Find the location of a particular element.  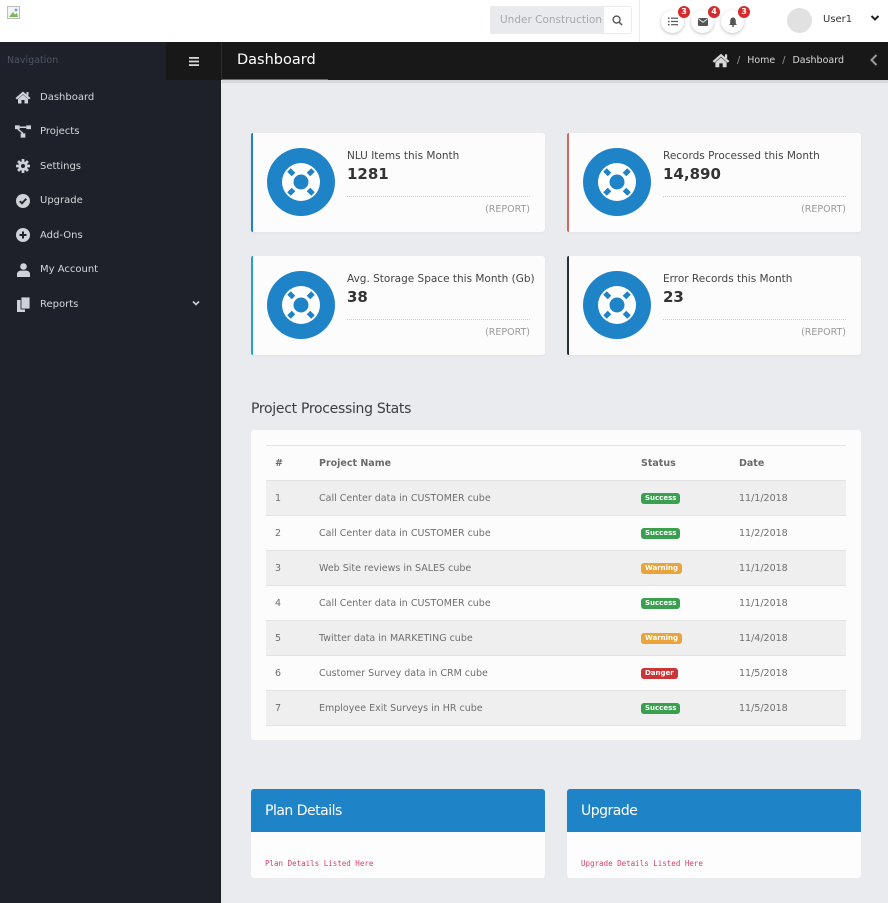

broken-image-logo is located at coordinates (13, 12).